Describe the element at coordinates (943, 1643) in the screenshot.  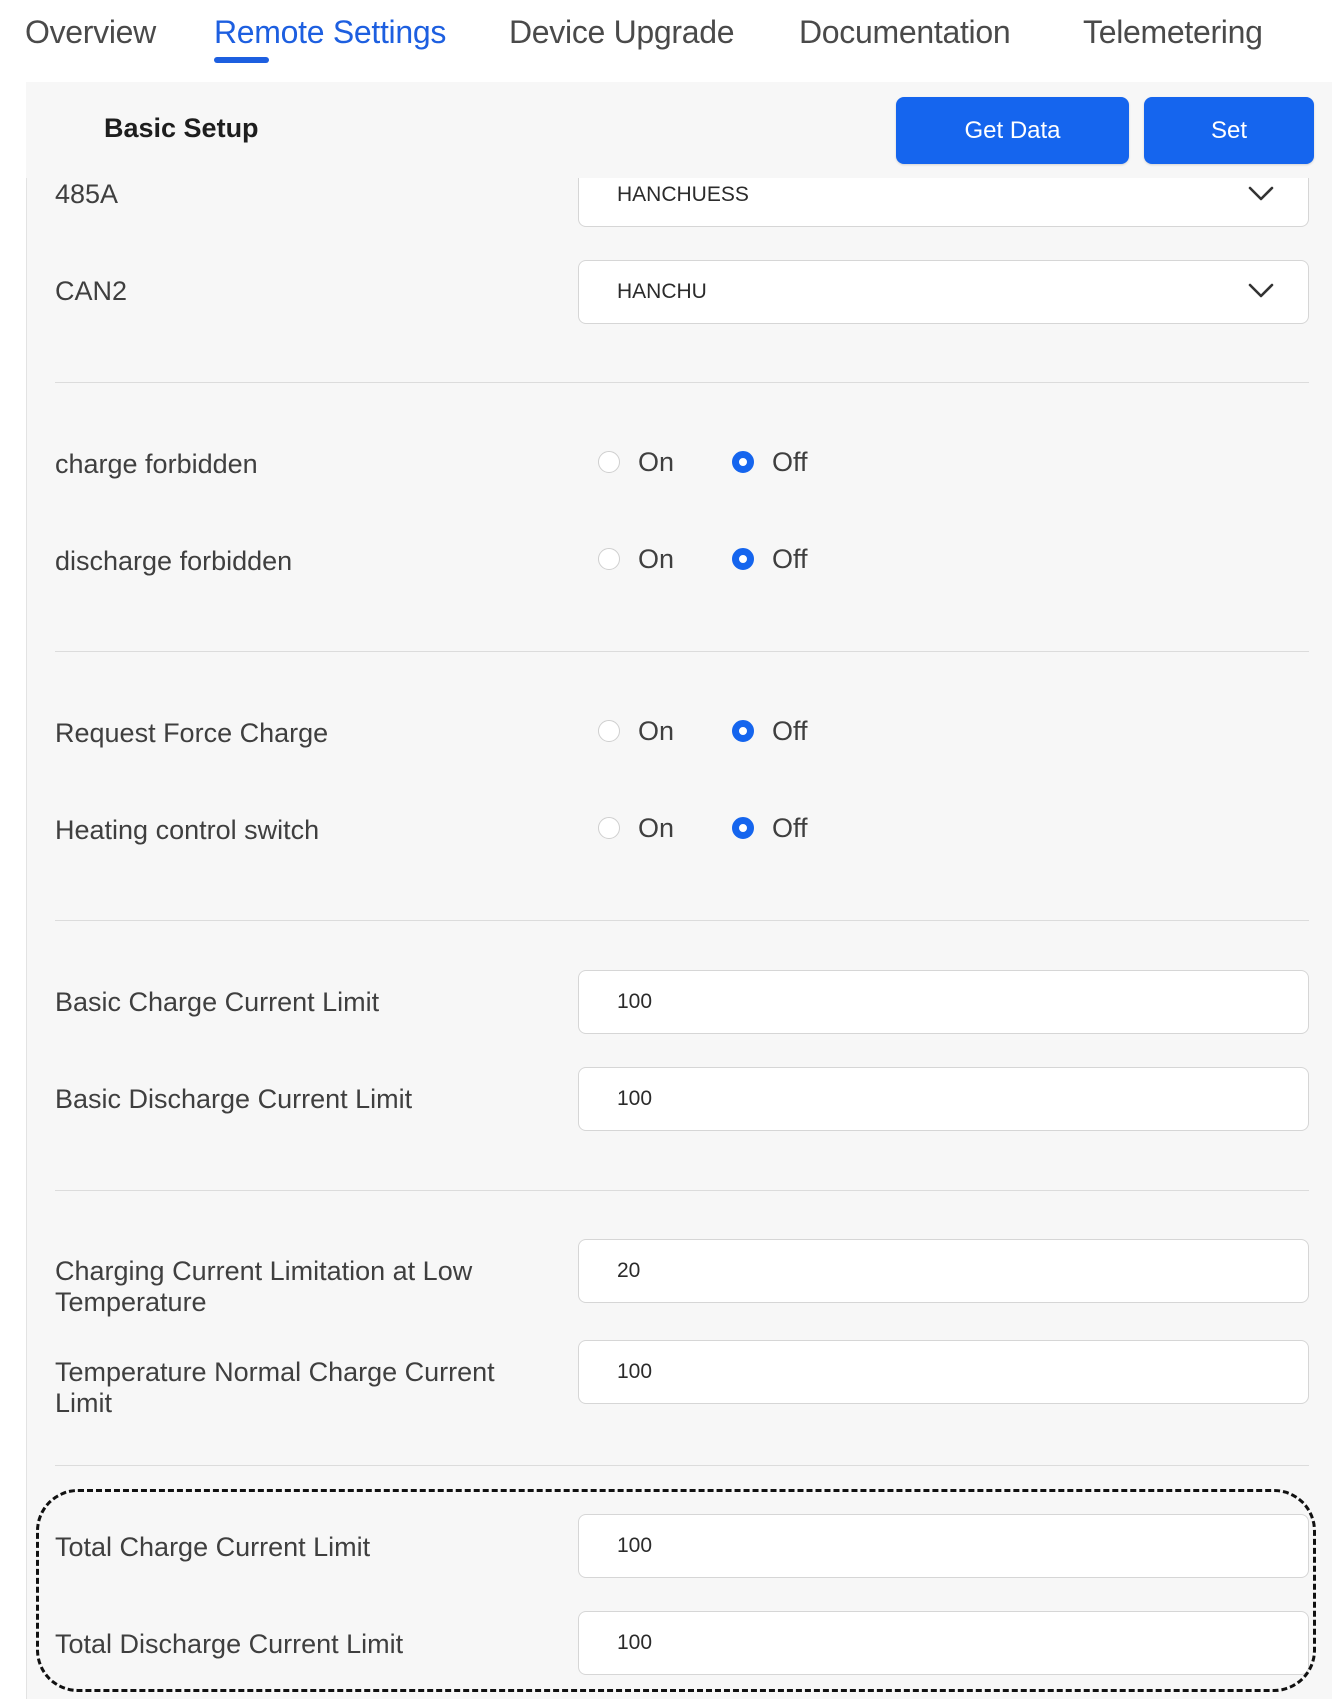
I see `total-discharge-current-limit-input: 100` at that location.